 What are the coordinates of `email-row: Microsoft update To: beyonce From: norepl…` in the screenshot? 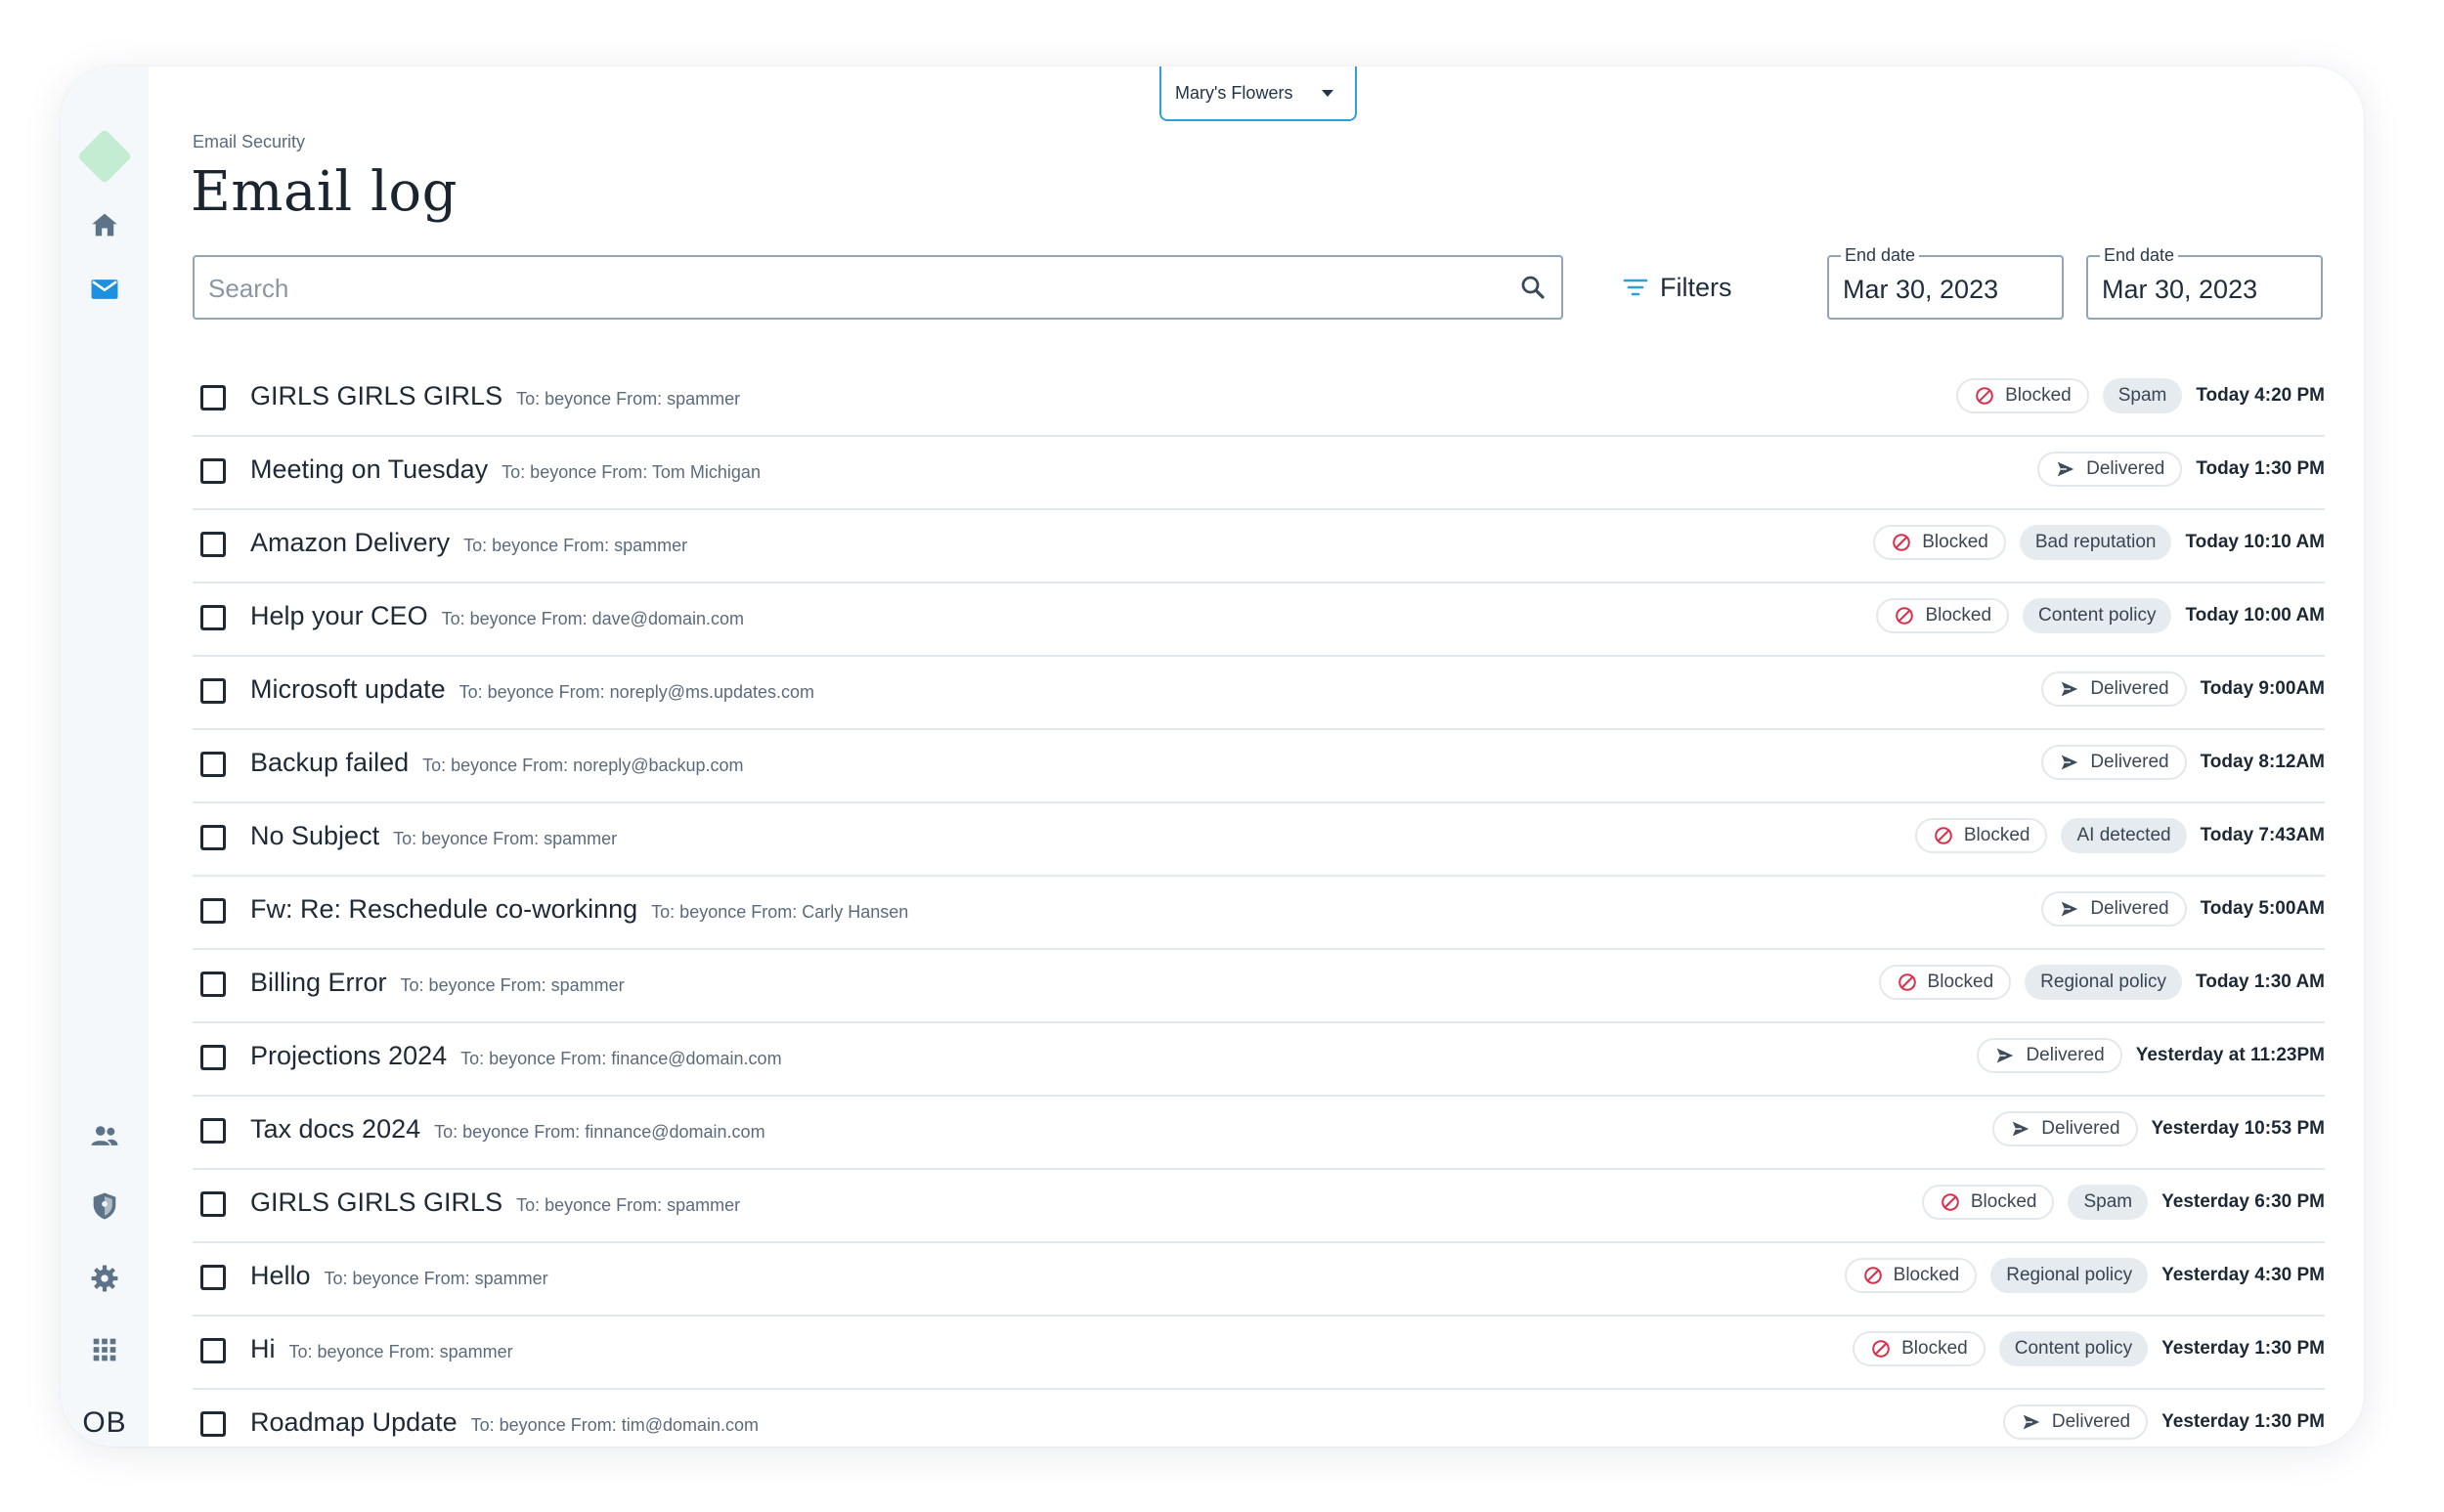 It's located at (1259, 693).